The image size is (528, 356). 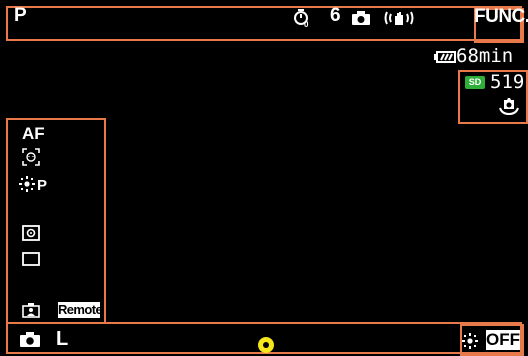 What do you see at coordinates (31, 159) in the screenshot?
I see `face-detect-icon` at bounding box center [31, 159].